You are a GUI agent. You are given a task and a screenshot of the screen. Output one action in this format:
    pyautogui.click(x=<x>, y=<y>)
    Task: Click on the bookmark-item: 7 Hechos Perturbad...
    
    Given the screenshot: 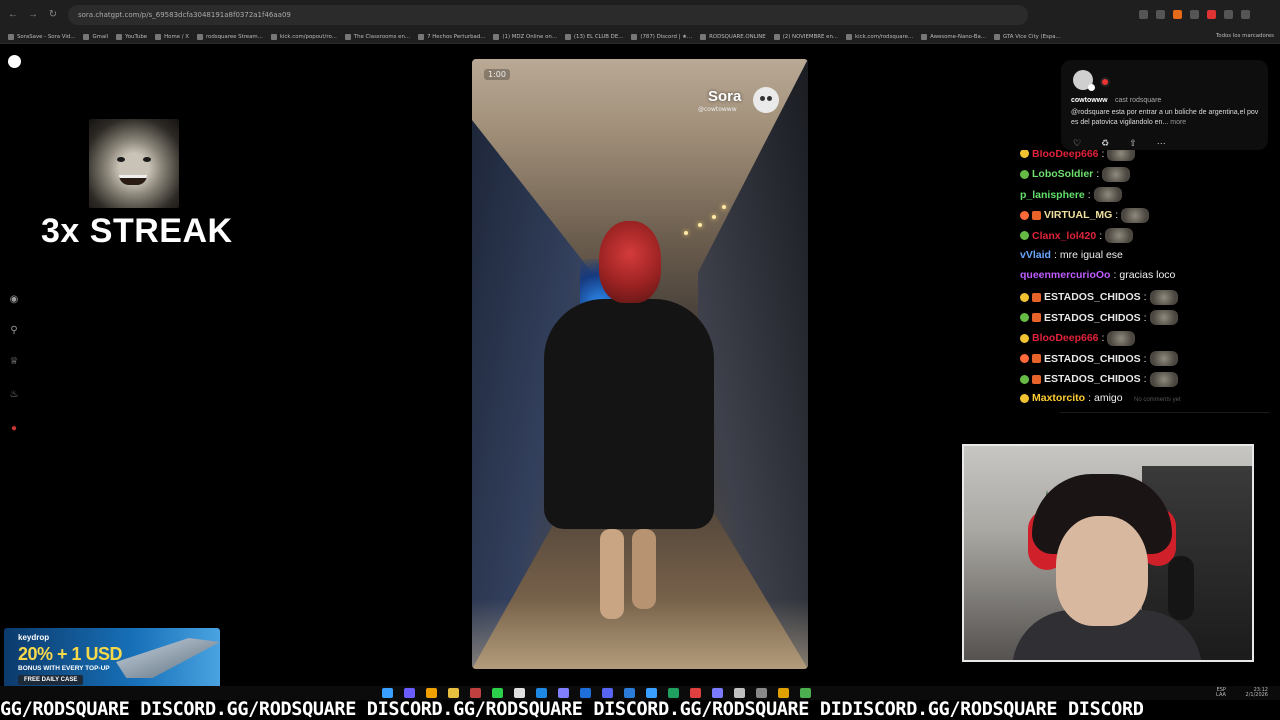 What is the action you would take?
    pyautogui.click(x=451, y=36)
    